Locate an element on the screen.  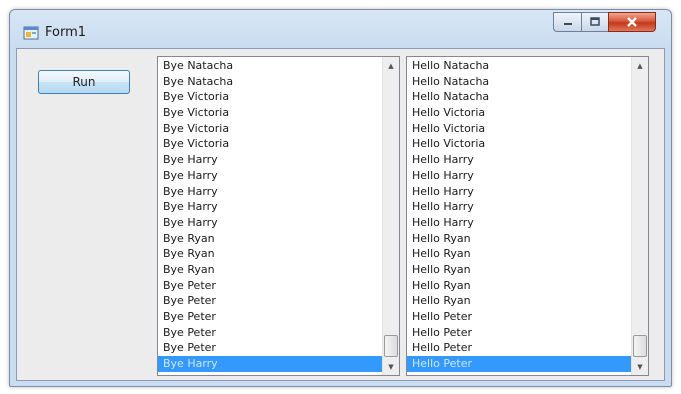
run-button: Run is located at coordinates (84, 82).